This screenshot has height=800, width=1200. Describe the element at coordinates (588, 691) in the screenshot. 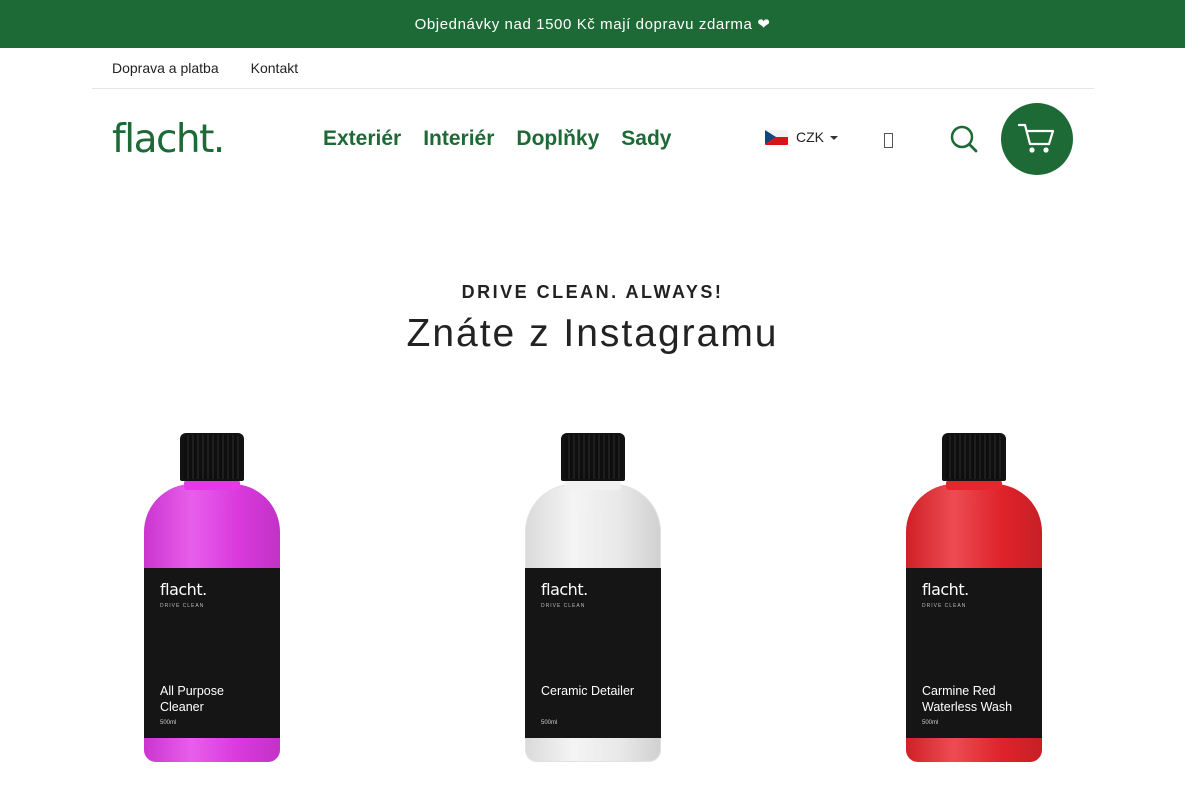

I see `product-name: Ceramic Detailer` at that location.